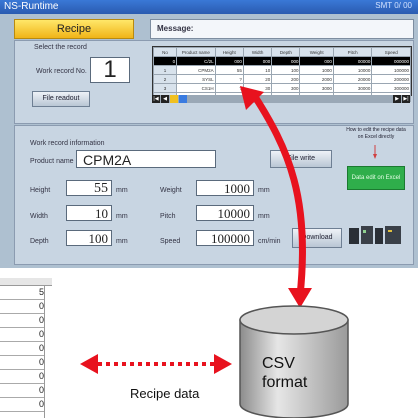 The width and height of the screenshot is (418, 418). What do you see at coordinates (316, 70) in the screenshot?
I see `table-cell: 1000` at bounding box center [316, 70].